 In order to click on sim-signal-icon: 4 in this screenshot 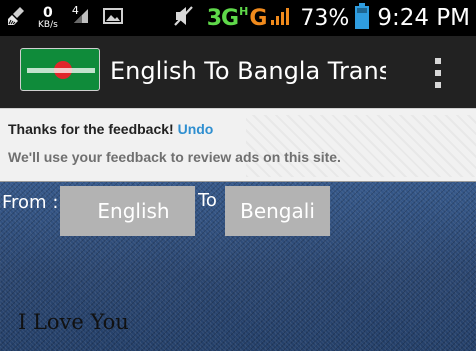, I will do `click(81, 17)`.